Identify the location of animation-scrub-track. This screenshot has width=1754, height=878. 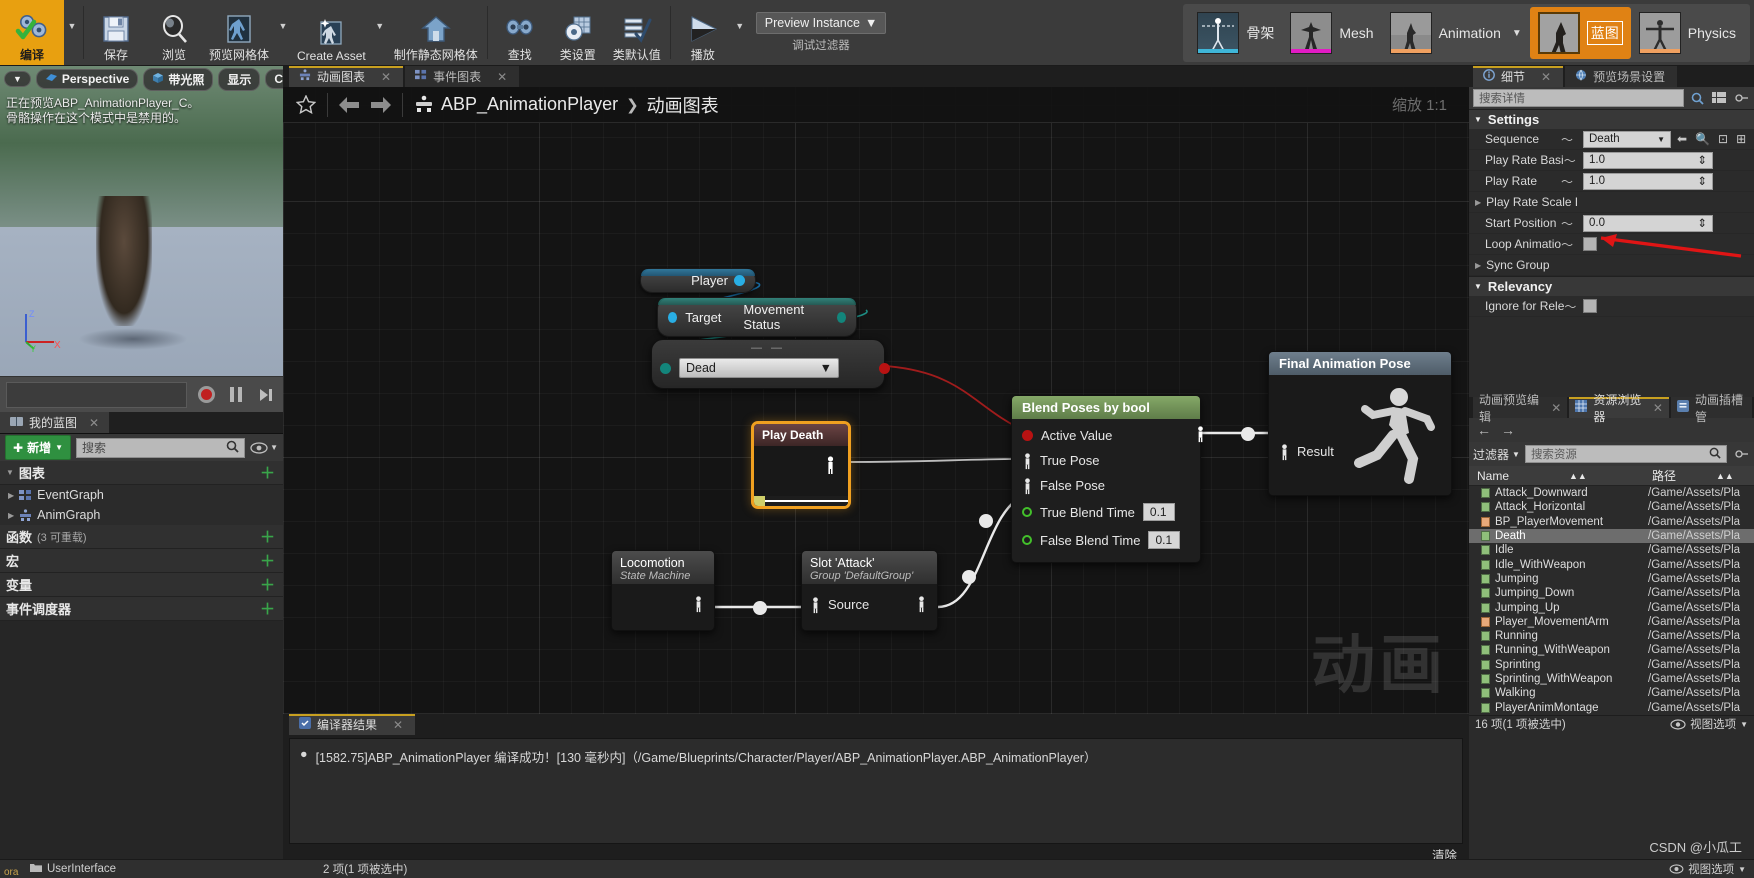
(96, 394).